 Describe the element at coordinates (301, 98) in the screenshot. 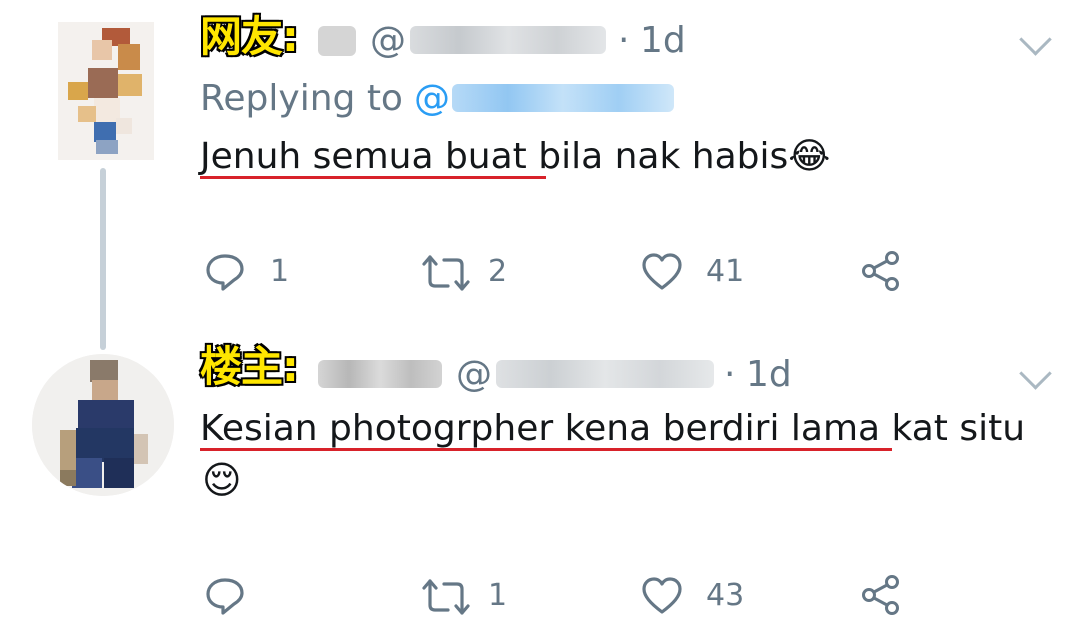

I see `replying-to-label: Replying to` at that location.